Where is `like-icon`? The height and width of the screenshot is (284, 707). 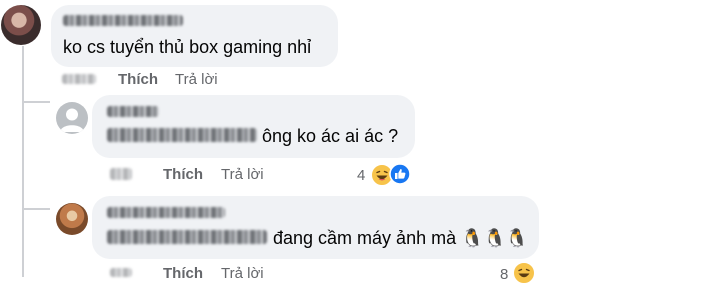 like-icon is located at coordinates (400, 174).